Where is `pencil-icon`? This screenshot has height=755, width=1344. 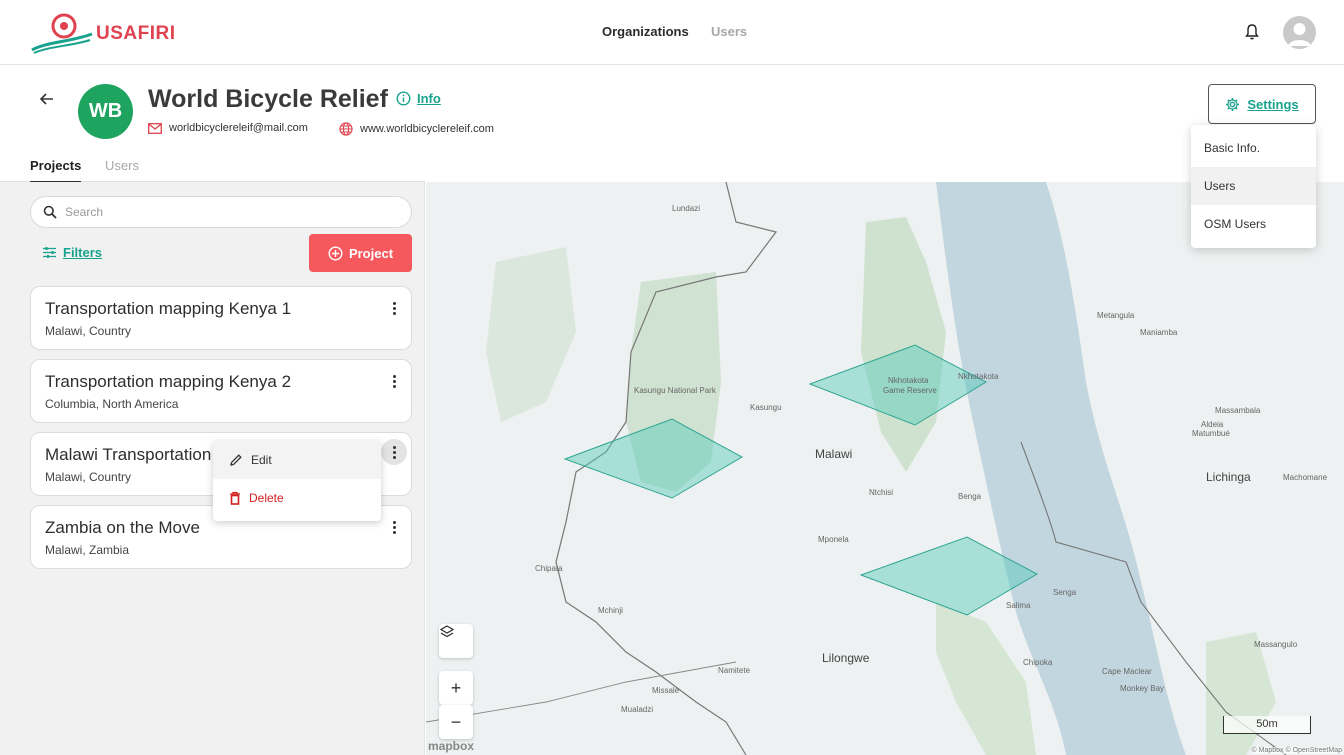
pencil-icon is located at coordinates (236, 460).